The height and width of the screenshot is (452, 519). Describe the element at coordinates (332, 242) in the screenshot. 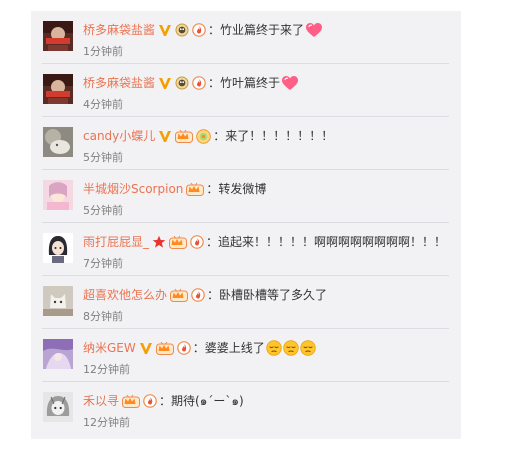

I see `comment-text: 追起来！！！！！啊啊啊啊啊啊啊啊！！！` at that location.